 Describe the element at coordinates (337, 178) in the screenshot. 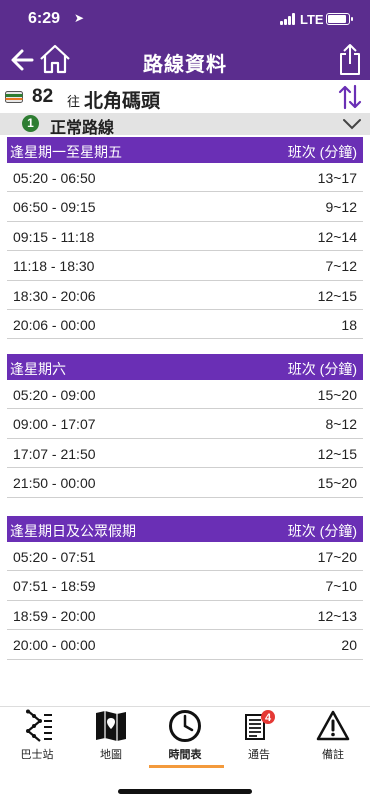

I see `frequency-value: 13~17` at that location.